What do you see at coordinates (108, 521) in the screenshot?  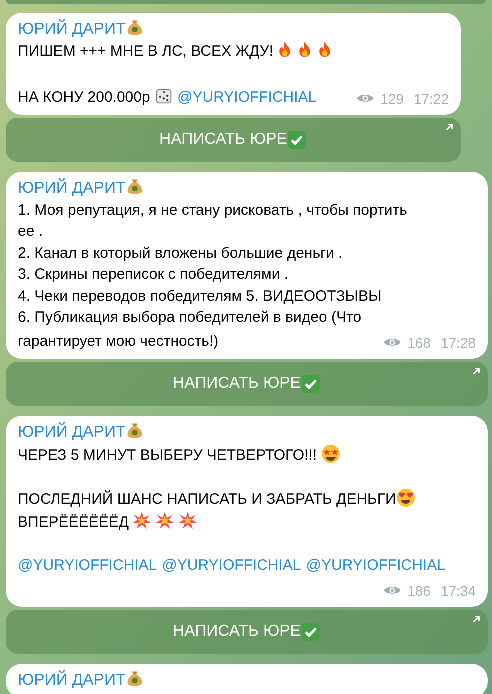 I see `message-text: ВПЕРЁЁЁЁЁЁД` at bounding box center [108, 521].